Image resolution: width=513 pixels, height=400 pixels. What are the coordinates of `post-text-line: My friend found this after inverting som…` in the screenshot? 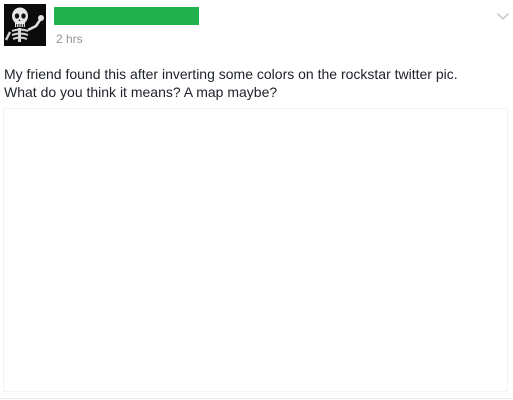 It's located at (231, 74).